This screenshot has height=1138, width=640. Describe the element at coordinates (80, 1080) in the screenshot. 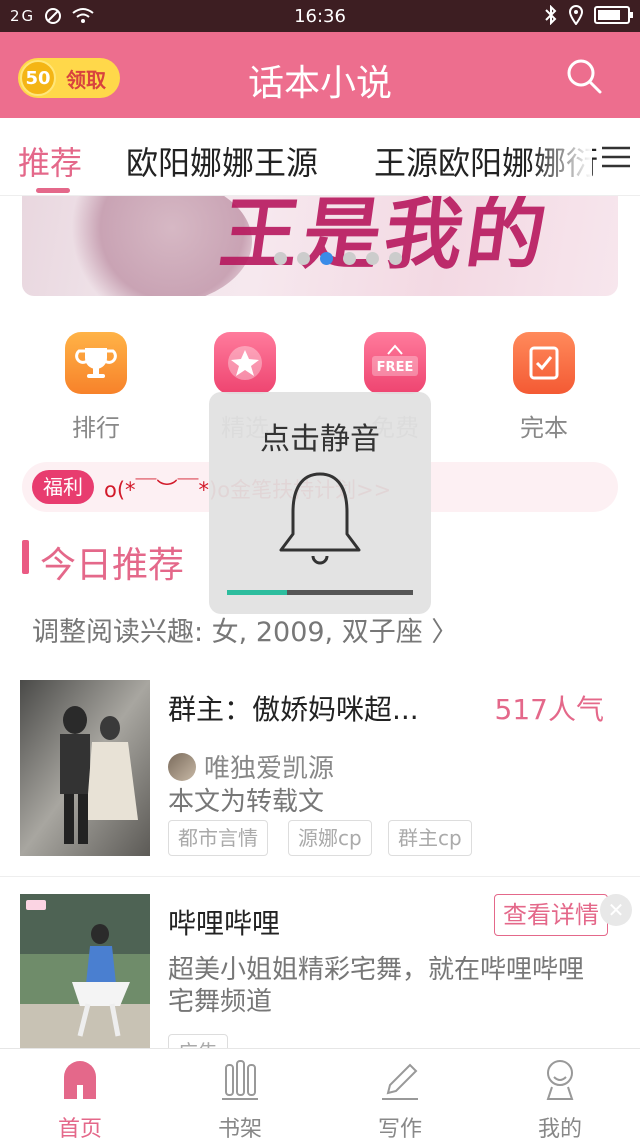

I see `home-icon` at that location.